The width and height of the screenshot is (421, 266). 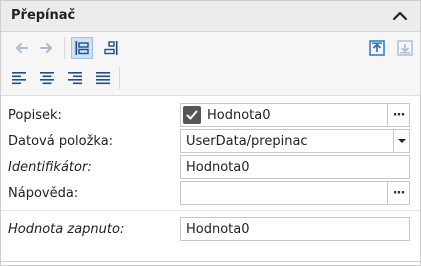 What do you see at coordinates (47, 48) in the screenshot?
I see `arrow-right-icon` at bounding box center [47, 48].